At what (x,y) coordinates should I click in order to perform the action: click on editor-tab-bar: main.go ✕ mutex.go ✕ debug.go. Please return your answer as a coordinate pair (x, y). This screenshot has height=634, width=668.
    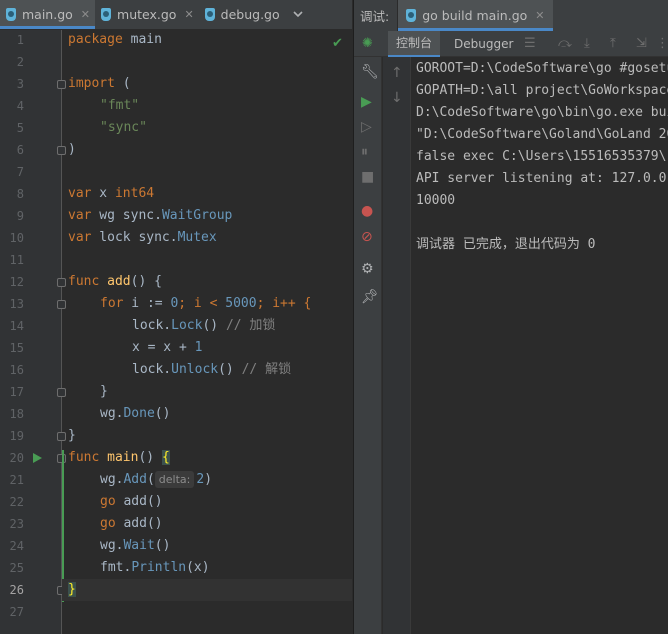
    Looking at the image, I should click on (176, 15).